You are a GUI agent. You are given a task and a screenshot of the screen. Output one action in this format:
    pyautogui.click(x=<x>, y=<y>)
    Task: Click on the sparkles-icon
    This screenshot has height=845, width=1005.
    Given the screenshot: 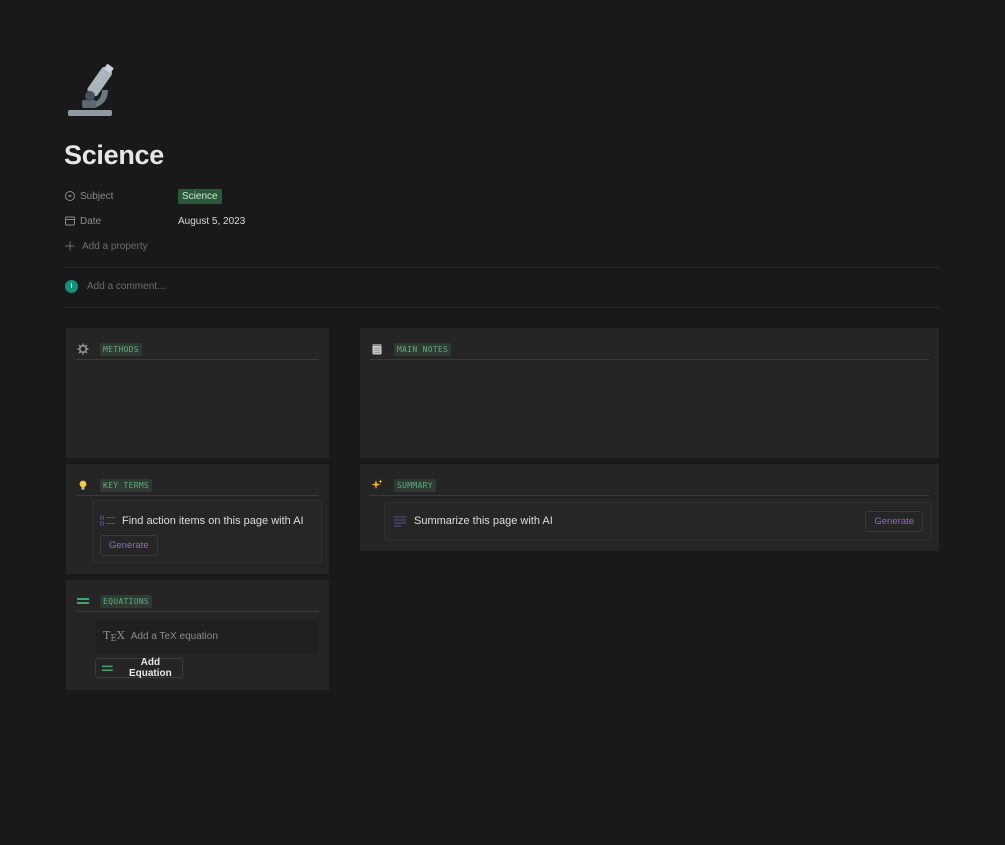 What is the action you would take?
    pyautogui.click(x=377, y=485)
    